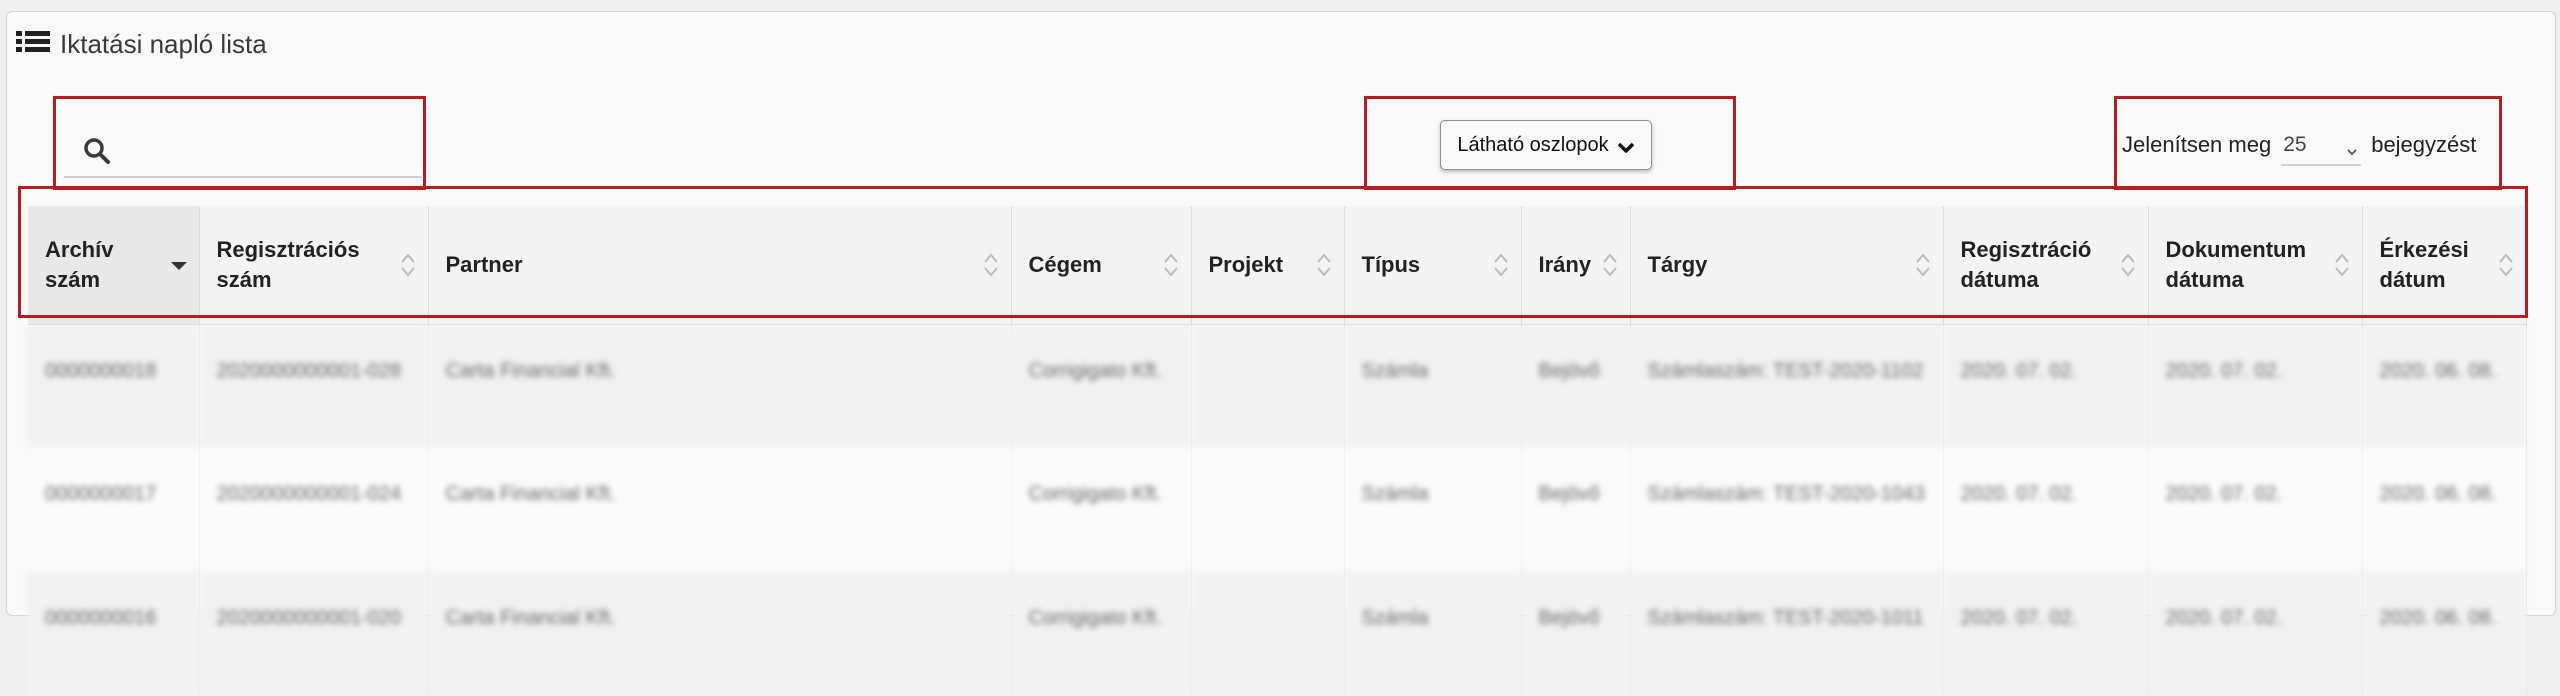 The height and width of the screenshot is (696, 2560). I want to click on list-icon, so click(33, 44).